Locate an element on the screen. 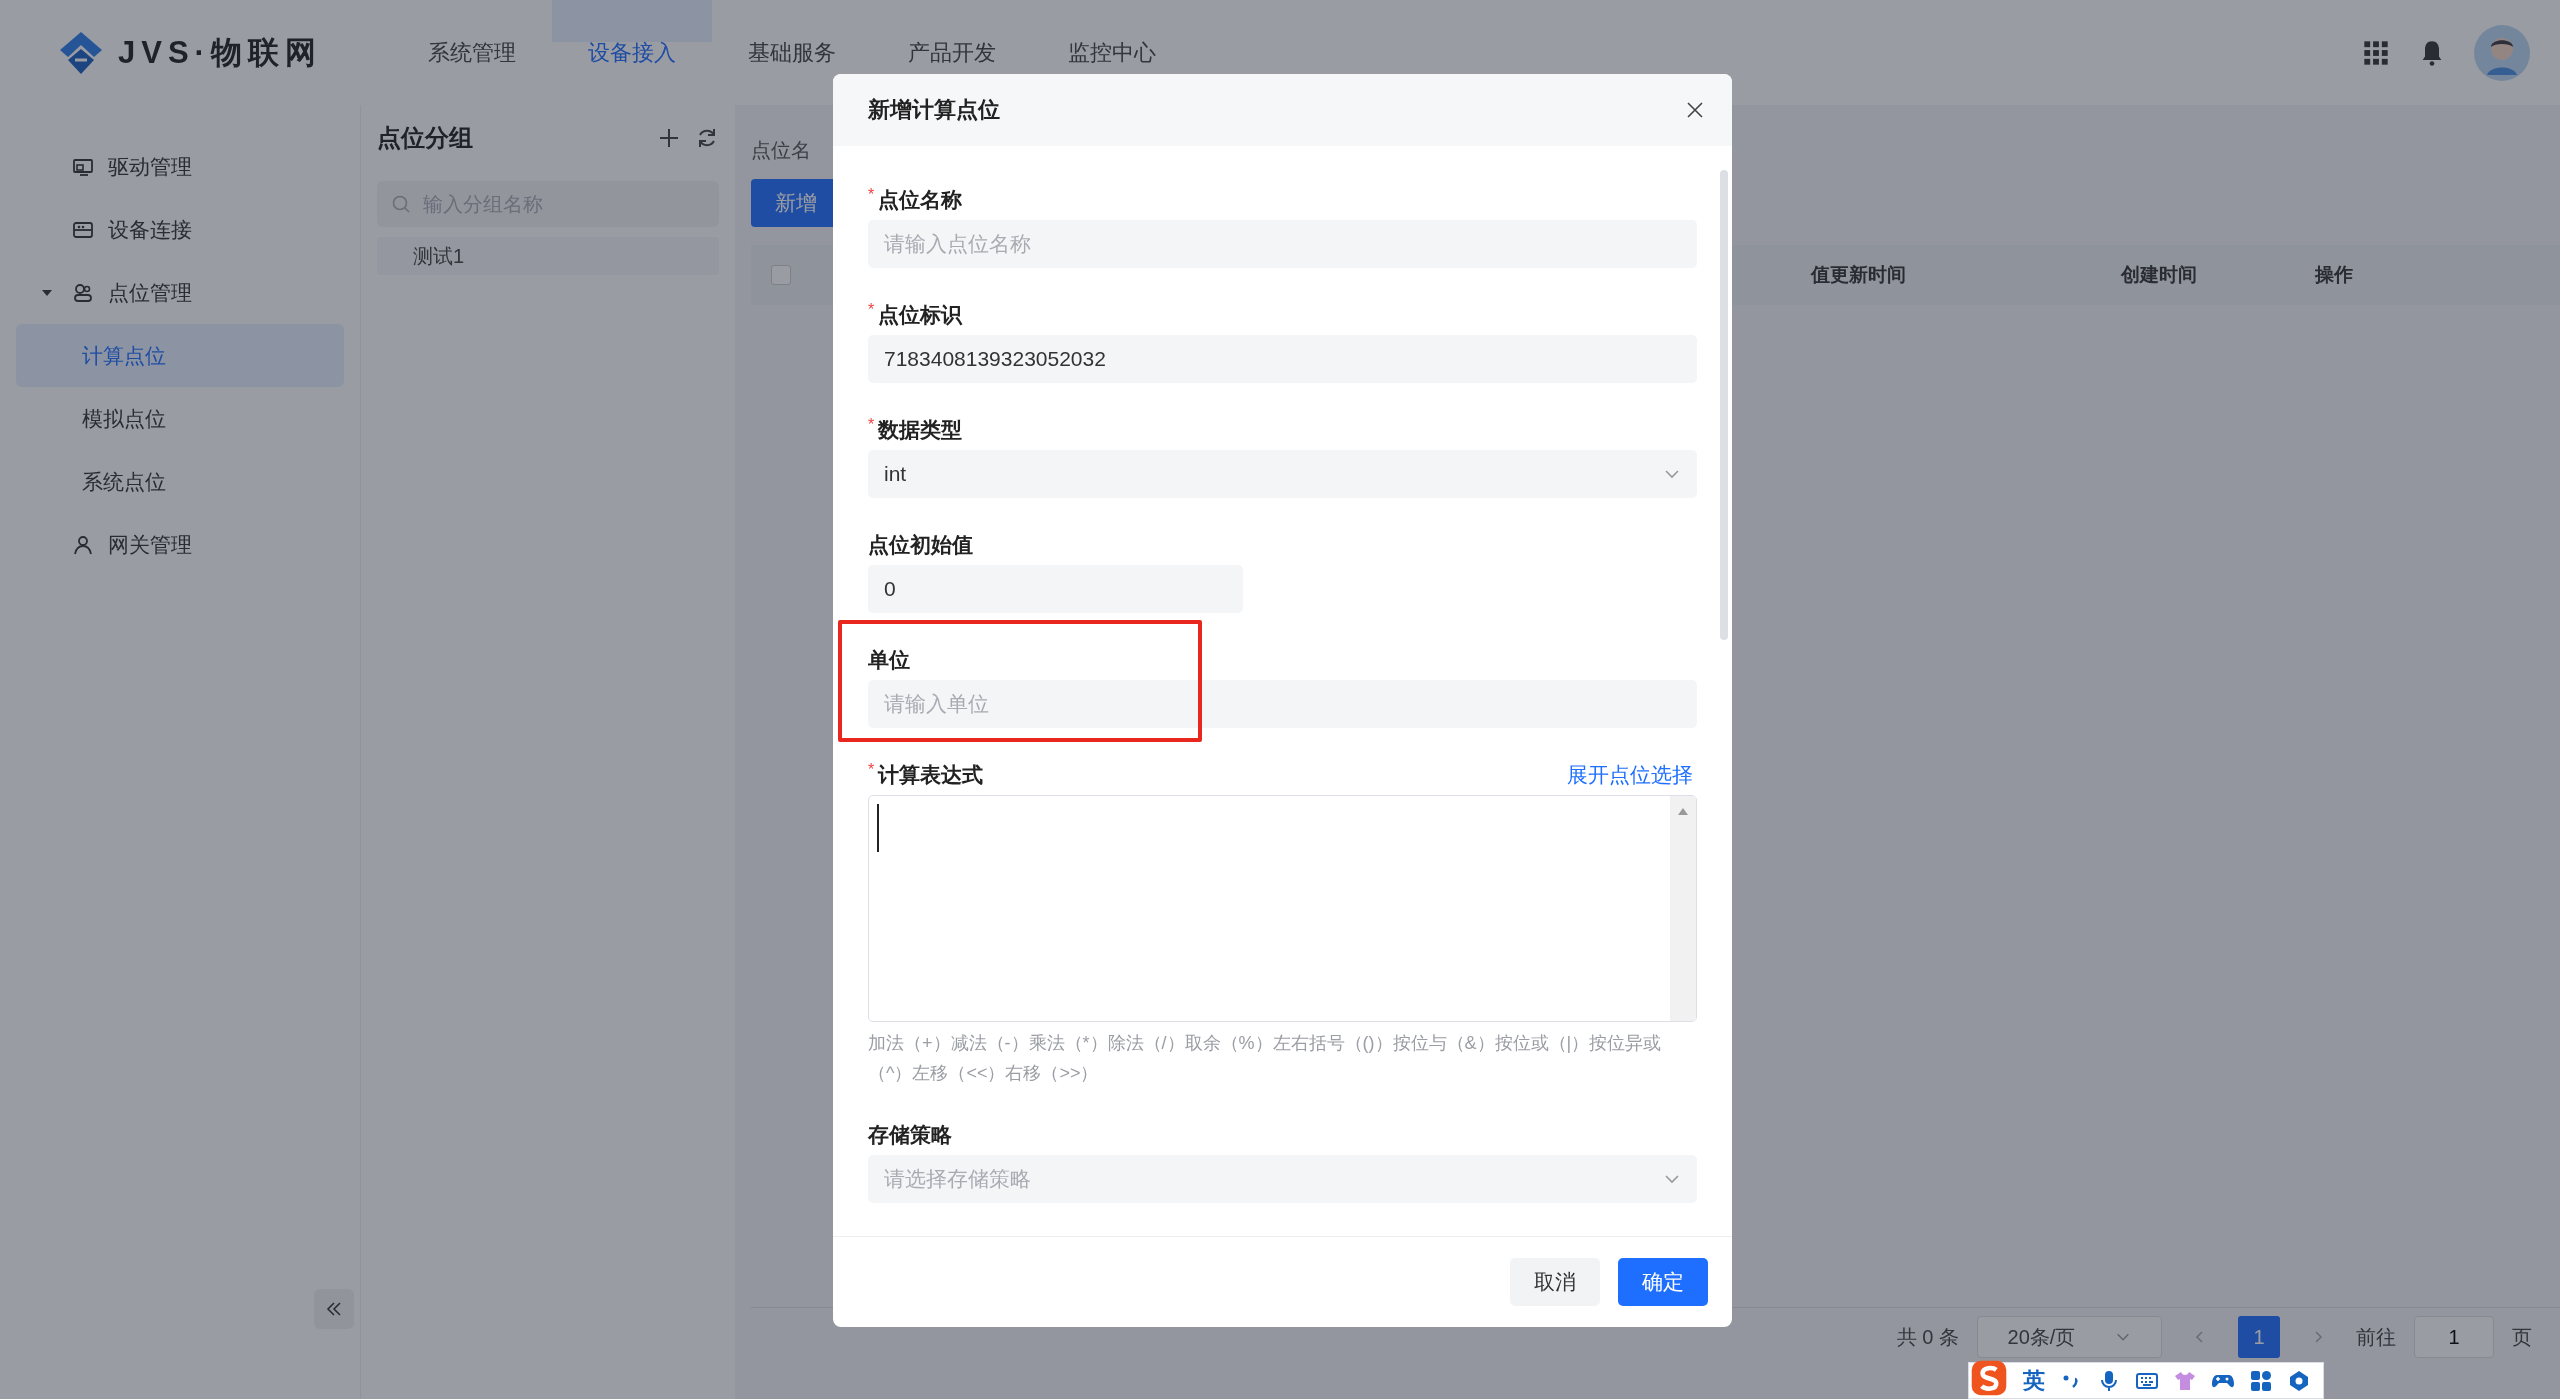 The height and width of the screenshot is (1399, 2560). person-icon is located at coordinates (83, 544).